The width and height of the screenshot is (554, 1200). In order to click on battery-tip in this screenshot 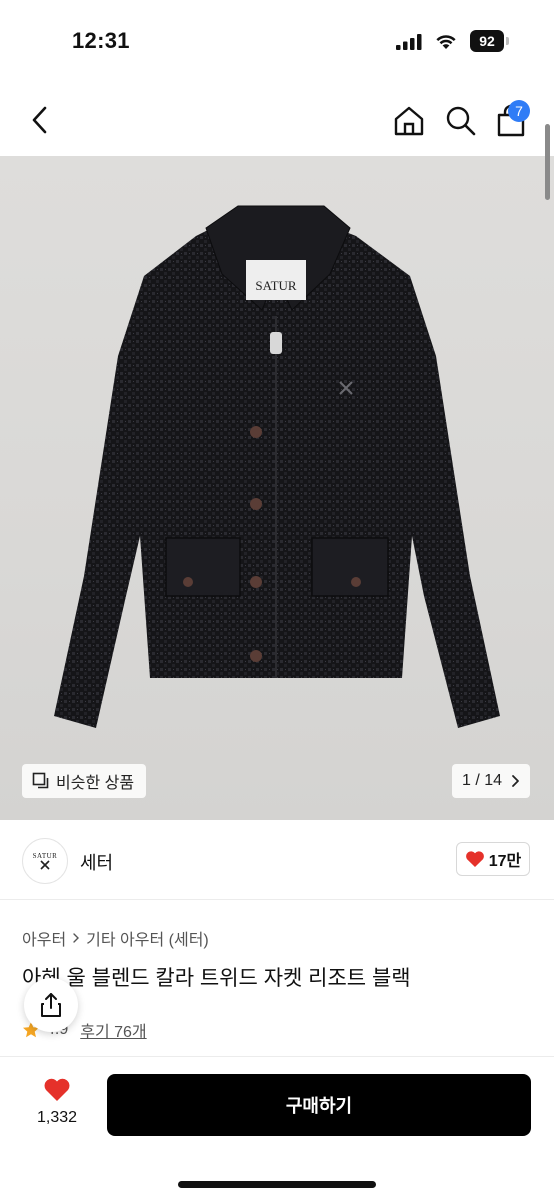, I will do `click(507, 41)`.